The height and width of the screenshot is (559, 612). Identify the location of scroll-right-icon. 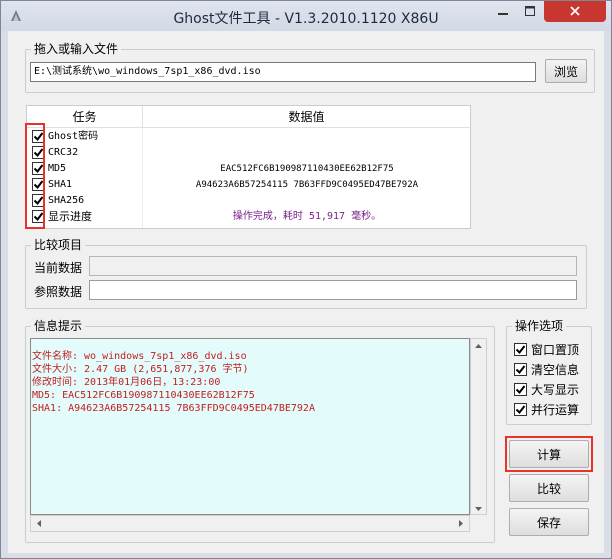
(461, 523).